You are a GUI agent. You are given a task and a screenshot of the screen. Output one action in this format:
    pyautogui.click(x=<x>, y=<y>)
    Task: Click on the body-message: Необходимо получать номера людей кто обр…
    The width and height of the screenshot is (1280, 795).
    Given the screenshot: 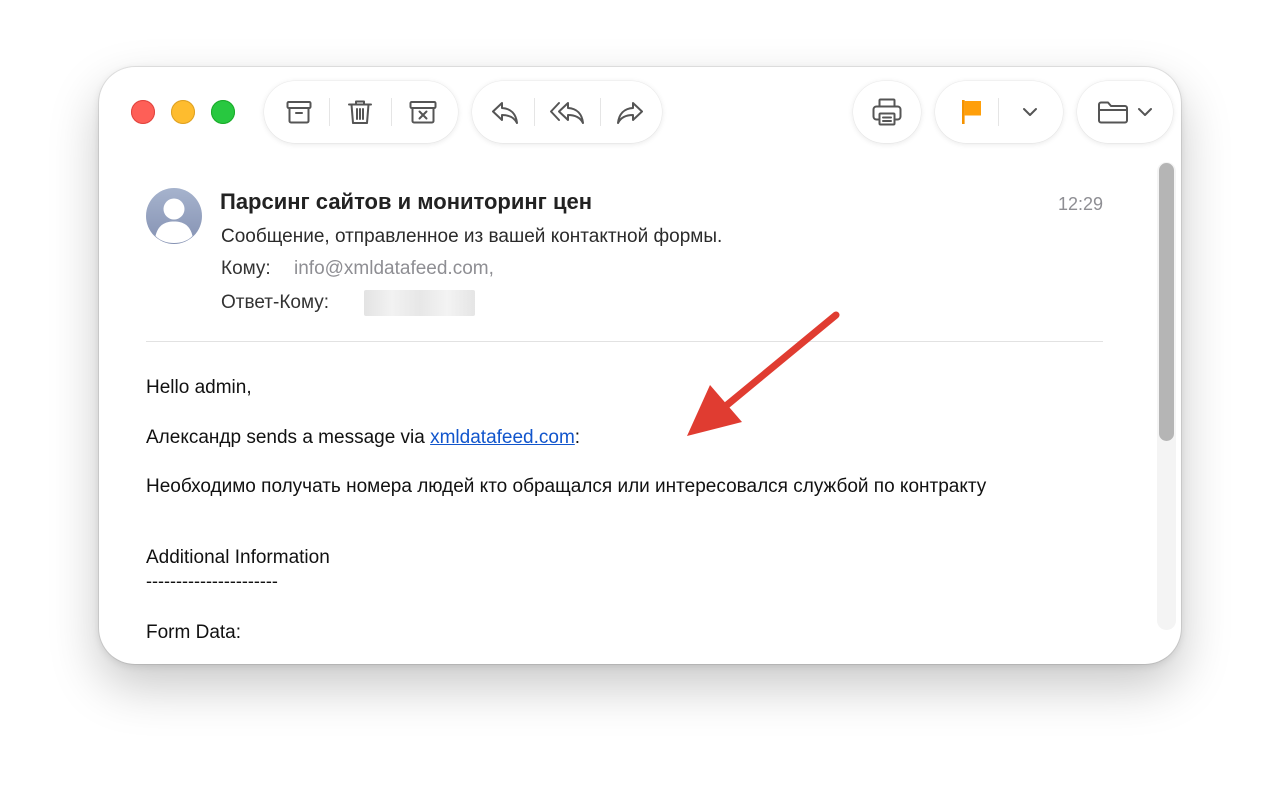 What is the action you would take?
    pyautogui.click(x=566, y=486)
    